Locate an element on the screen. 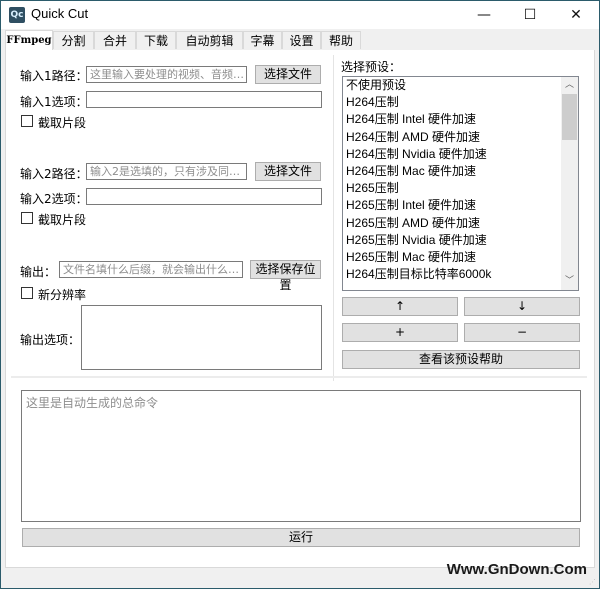 This screenshot has width=600, height=589. title-bar: Qc Quick Cut — ☐ ✕ is located at coordinates (300, 15).